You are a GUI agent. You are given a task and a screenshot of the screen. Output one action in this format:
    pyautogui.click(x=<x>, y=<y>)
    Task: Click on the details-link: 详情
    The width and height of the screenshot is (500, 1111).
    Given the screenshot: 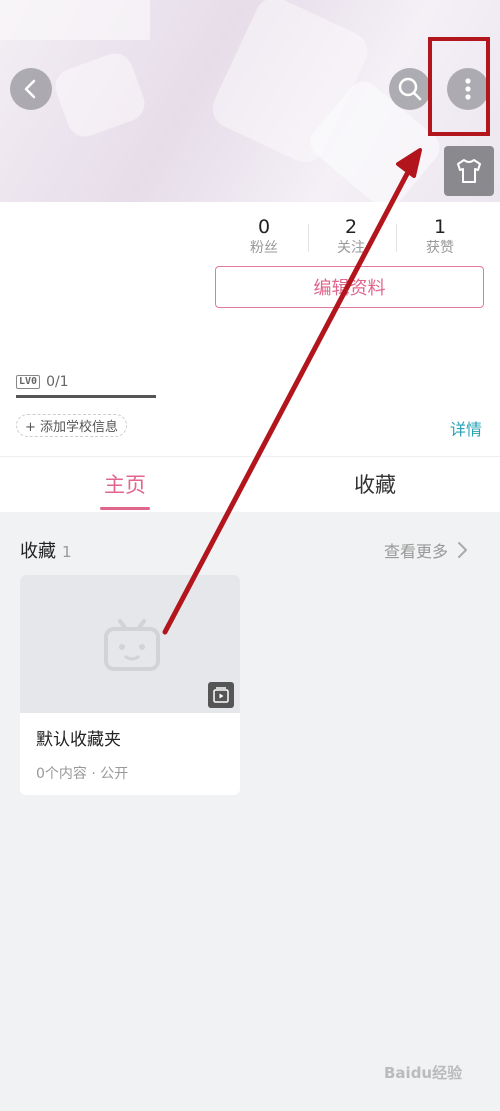 What is the action you would take?
    pyautogui.click(x=466, y=428)
    